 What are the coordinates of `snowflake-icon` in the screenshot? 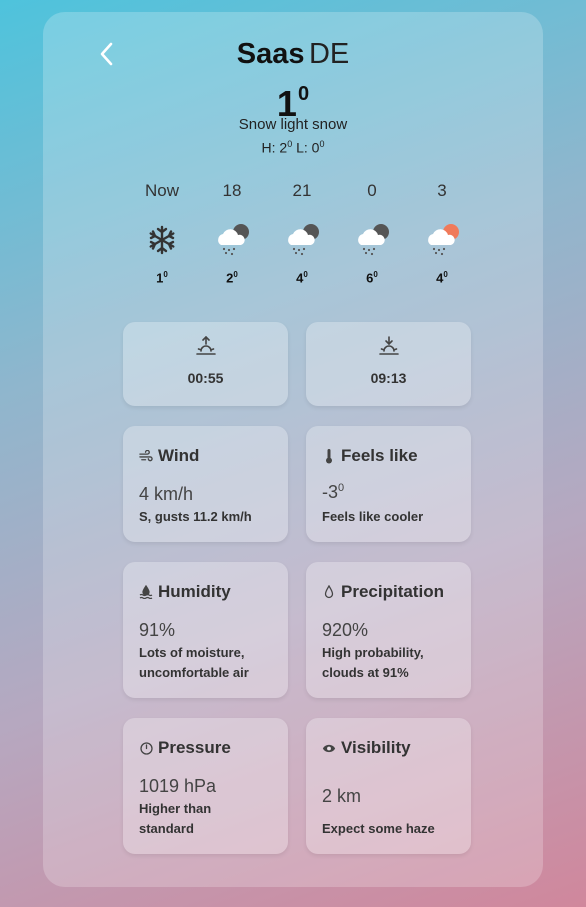 It's located at (162, 240).